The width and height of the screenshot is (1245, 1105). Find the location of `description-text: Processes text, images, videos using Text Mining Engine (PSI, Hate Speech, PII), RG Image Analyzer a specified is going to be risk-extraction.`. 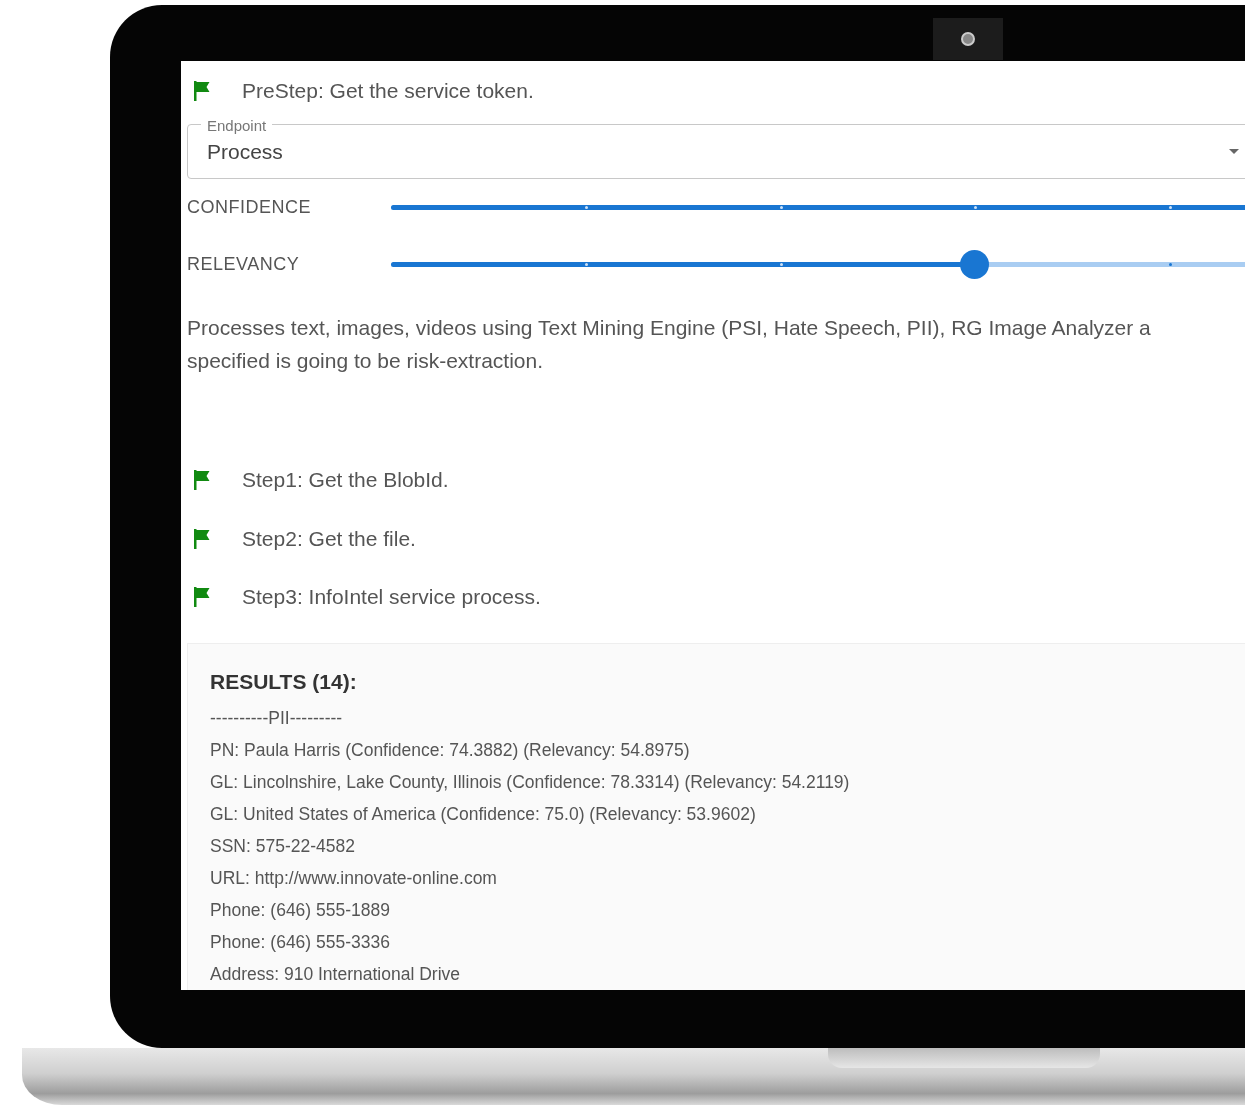

description-text: Processes text, images, videos using Text Mining Engine (PSI, Hate Speech, PII), RG Image Analyzer a specified is going to be risk-extraction. is located at coordinates (669, 344).